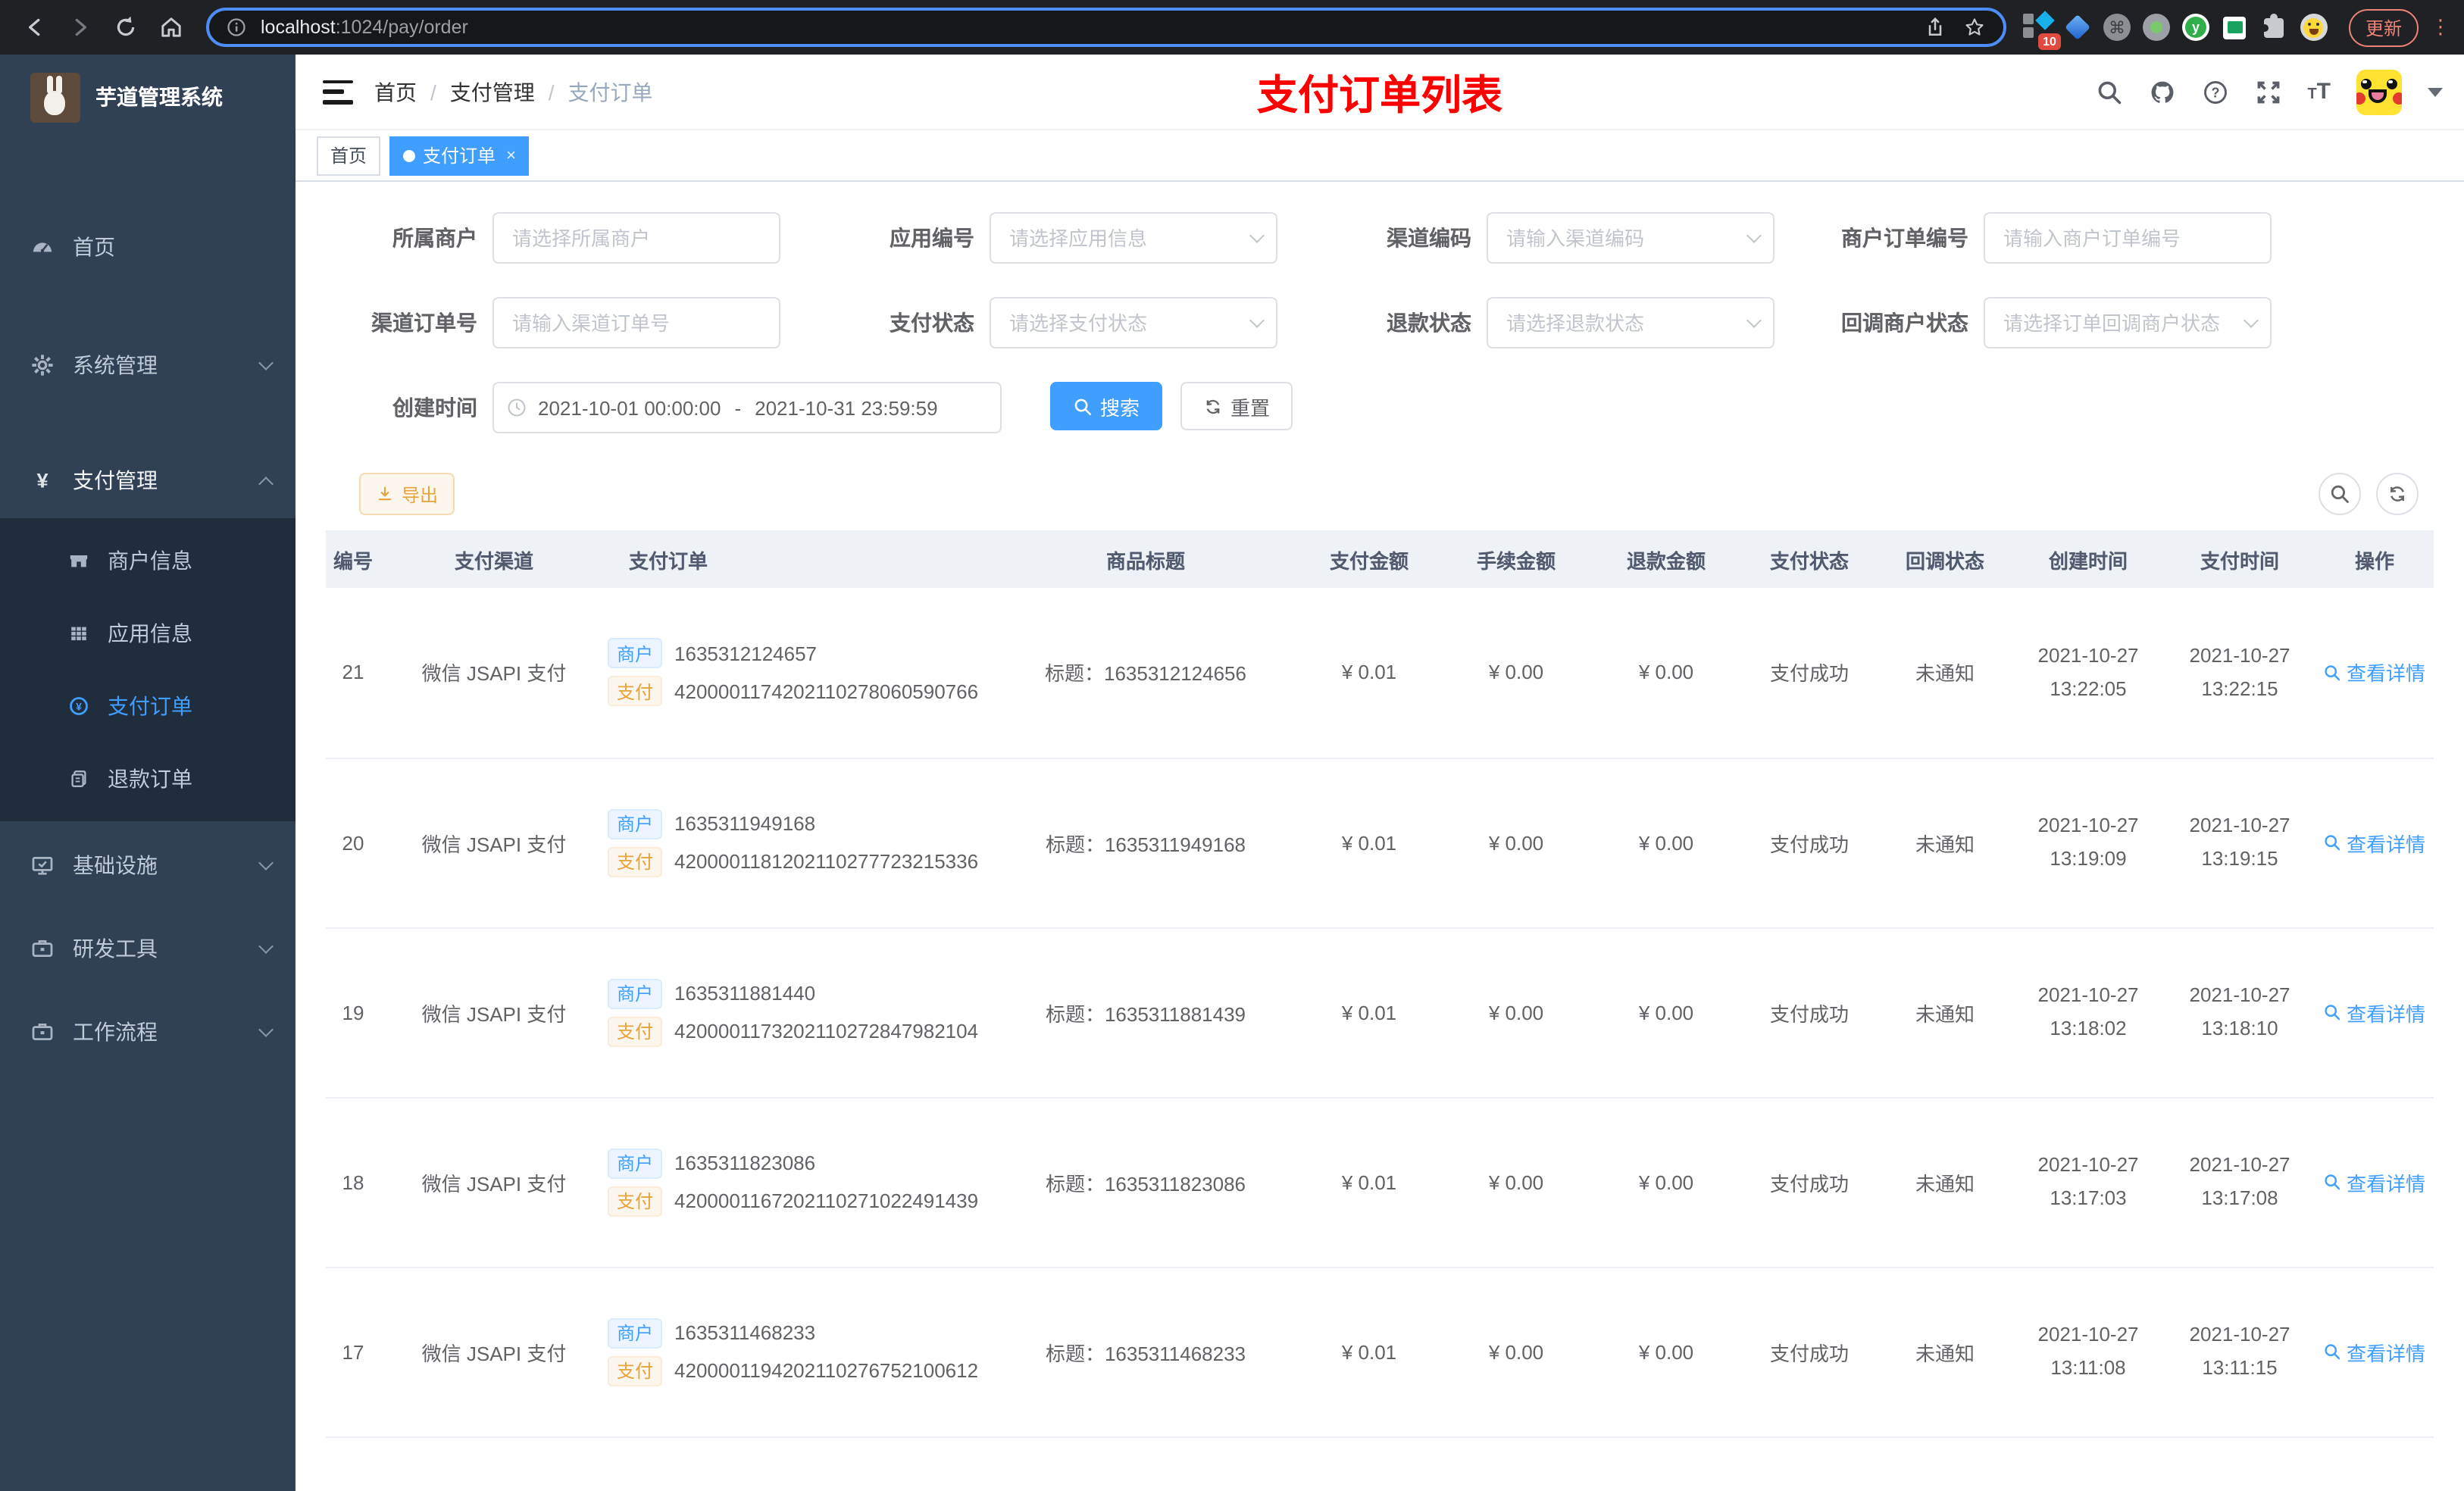  What do you see at coordinates (1106, 27) in the screenshot?
I see `address-bar: localhost:1024/pay/order` at bounding box center [1106, 27].